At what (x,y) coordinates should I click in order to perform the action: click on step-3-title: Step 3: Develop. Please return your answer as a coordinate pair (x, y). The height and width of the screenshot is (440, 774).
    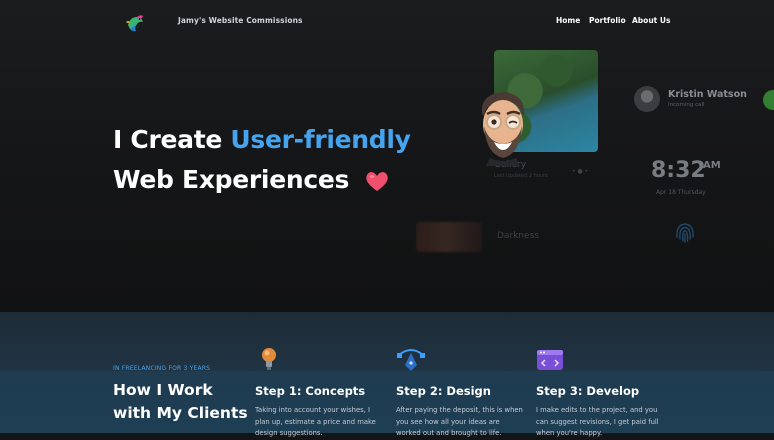
    Looking at the image, I should click on (588, 391).